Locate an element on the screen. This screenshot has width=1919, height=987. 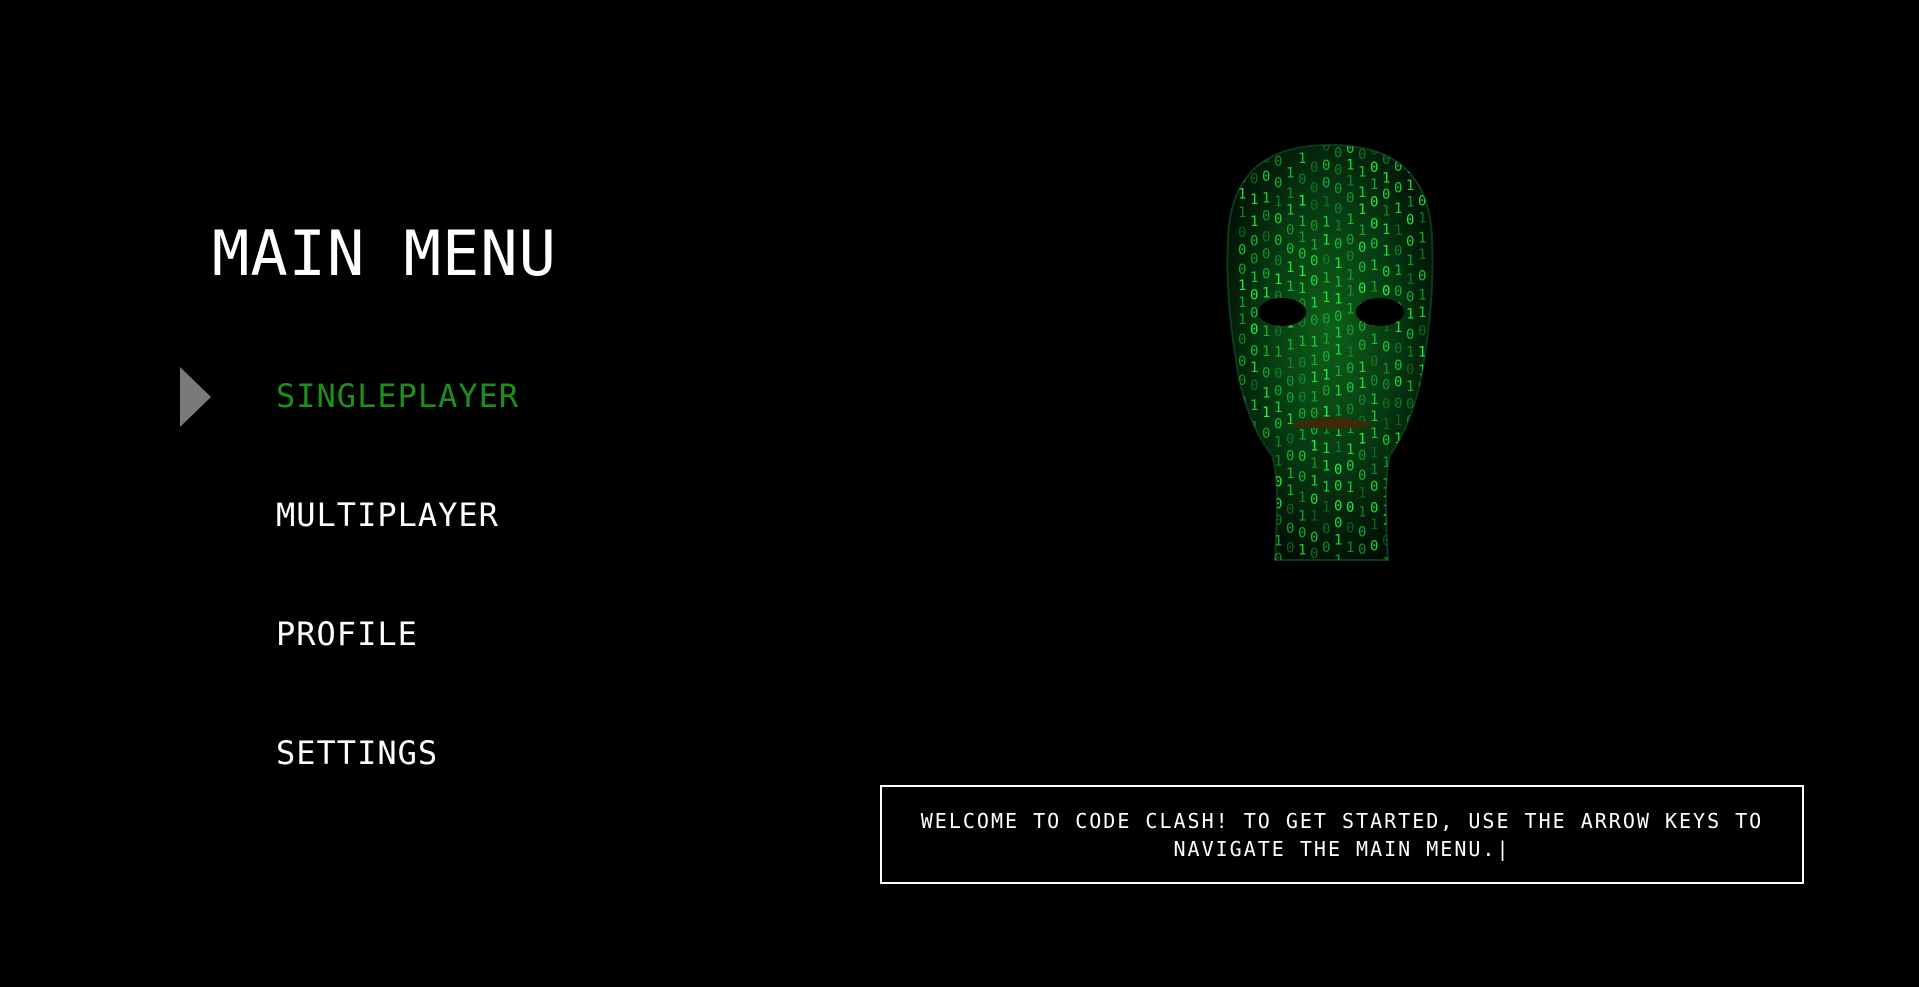
menu-item-singleplayer: SINGLEPLAYER is located at coordinates (397, 429).